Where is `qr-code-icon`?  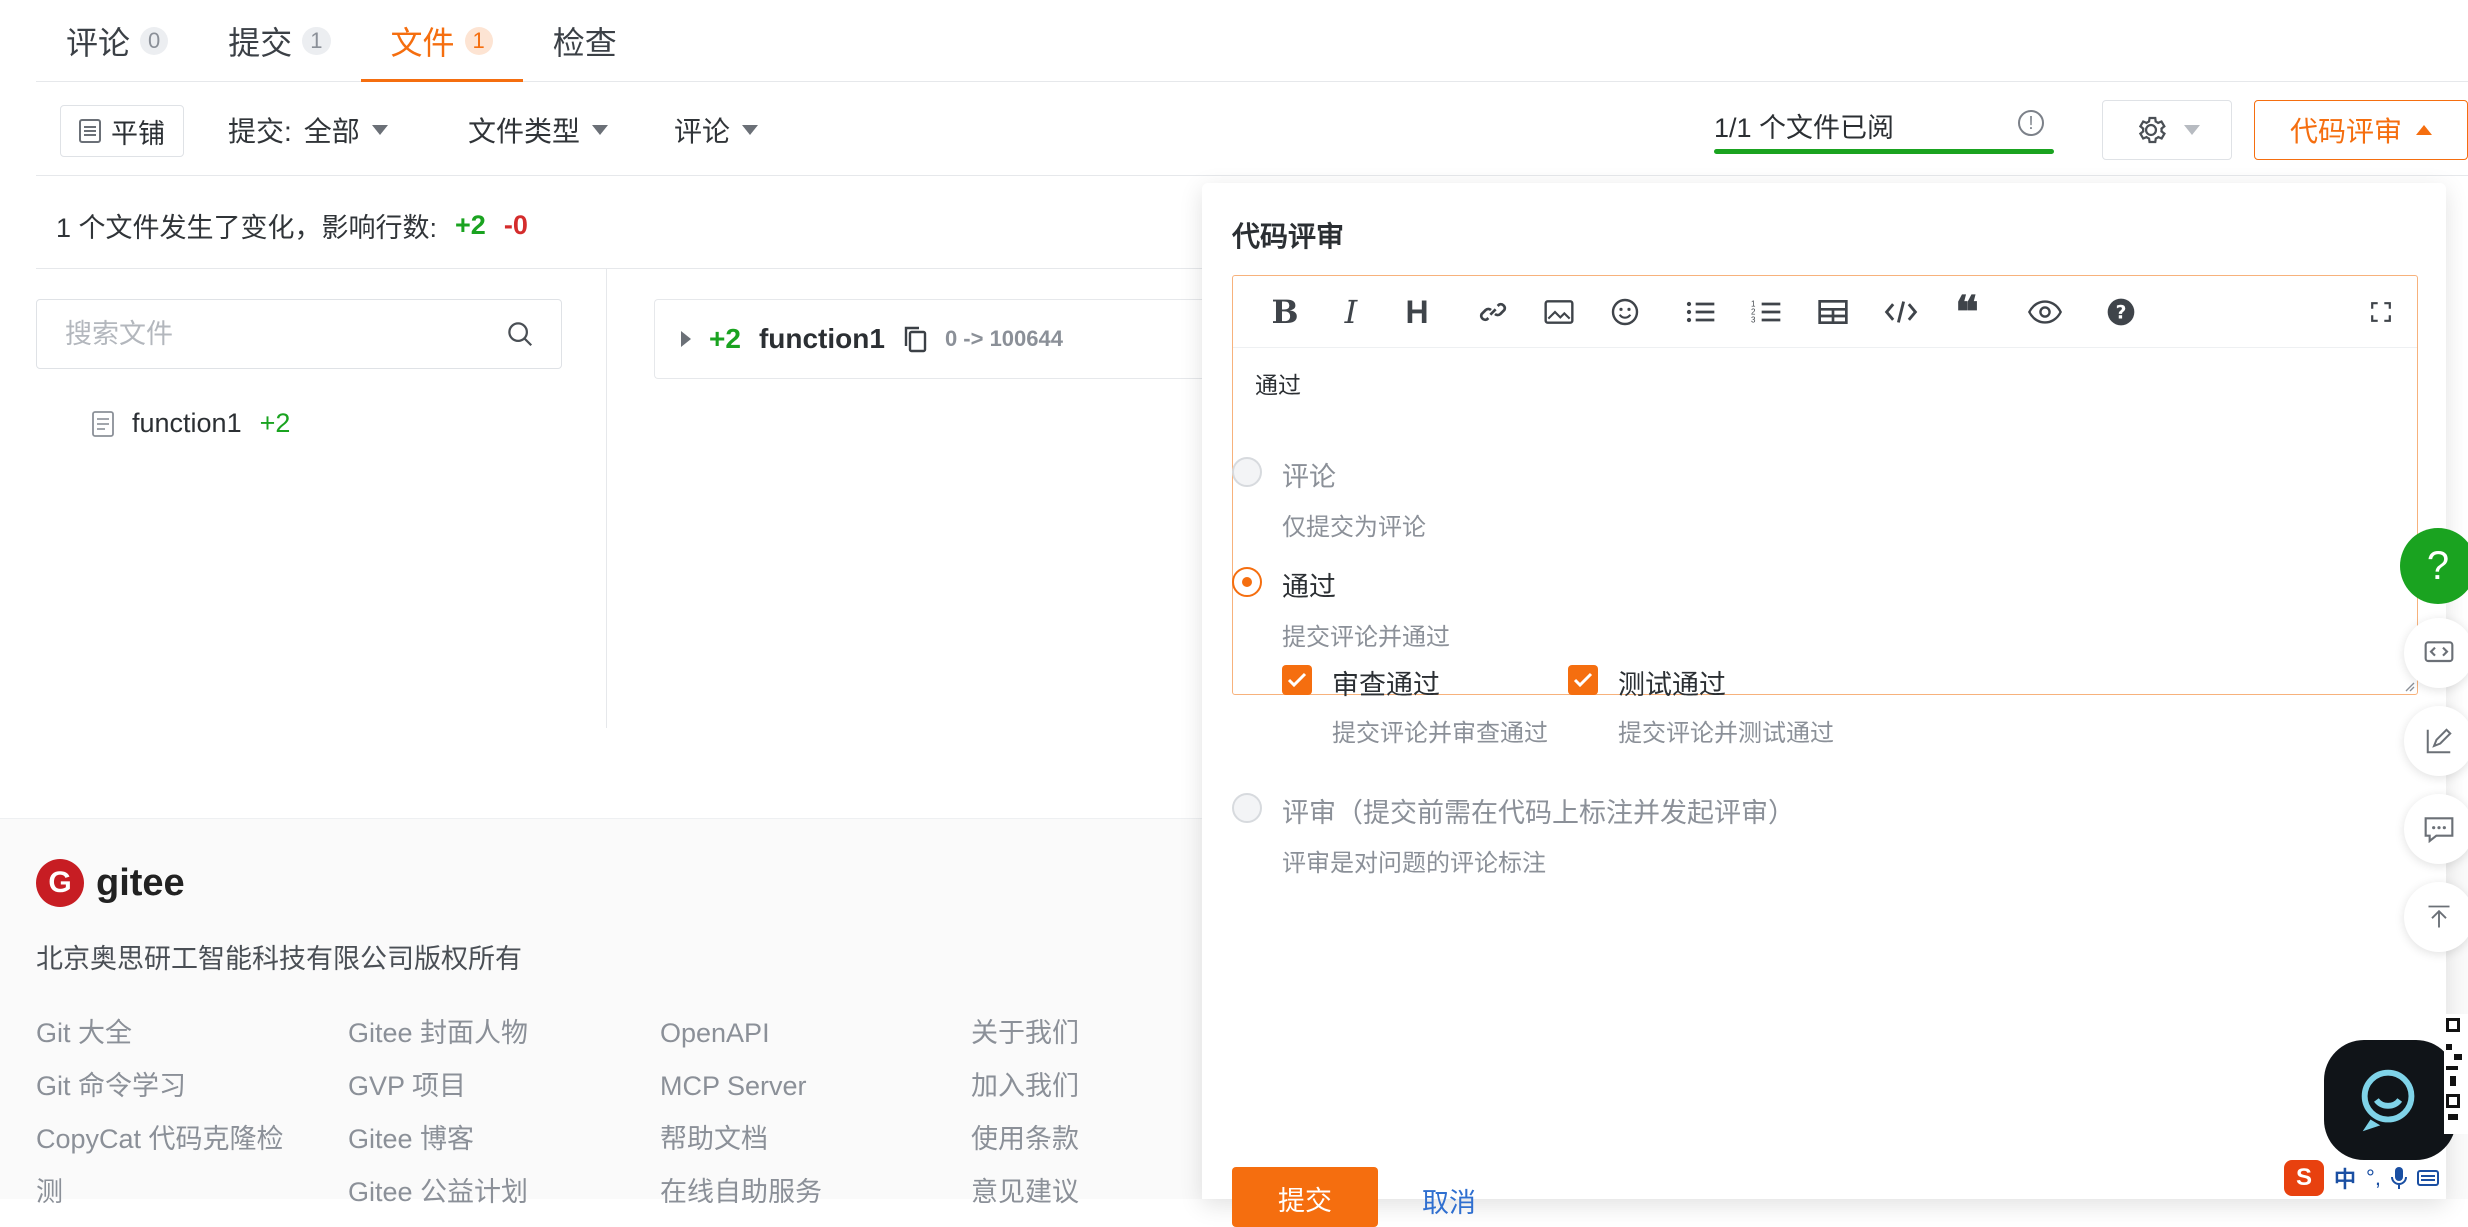
qr-code-icon is located at coordinates (2456, 1074).